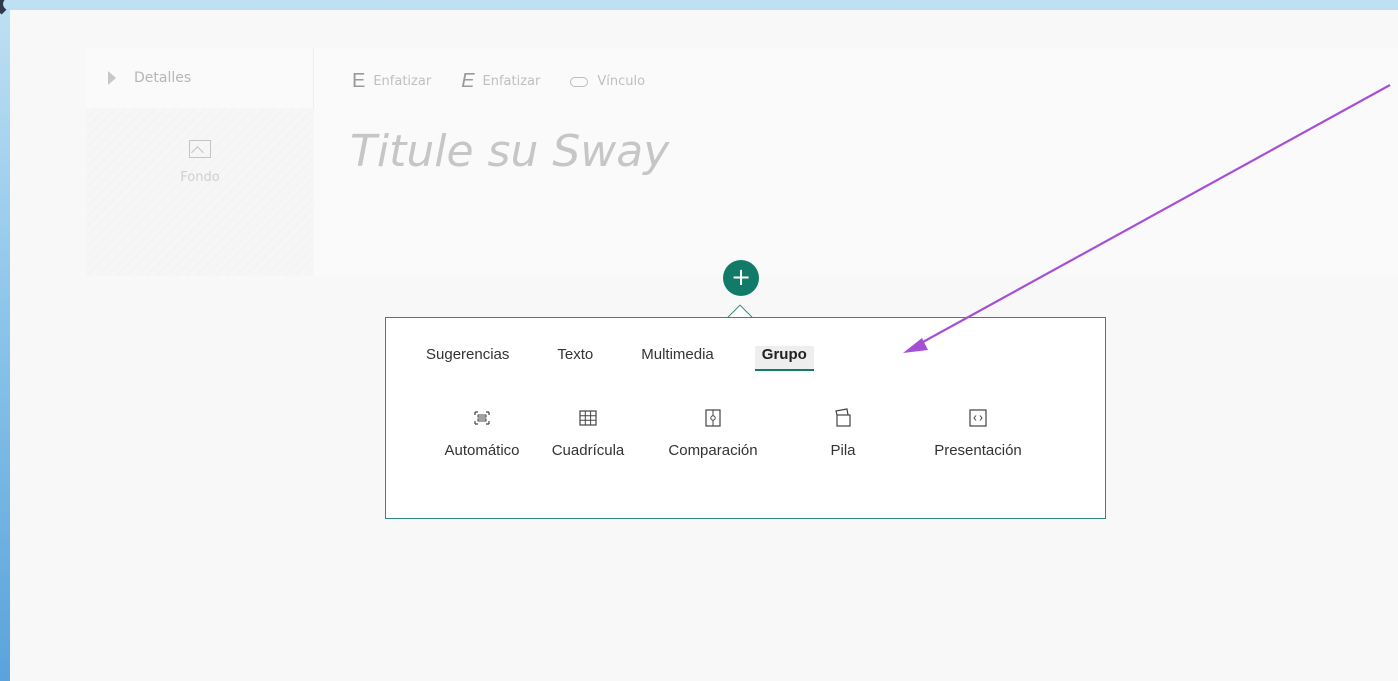 This screenshot has width=1398, height=681. I want to click on annotation-arrow, so click(1147, 218).